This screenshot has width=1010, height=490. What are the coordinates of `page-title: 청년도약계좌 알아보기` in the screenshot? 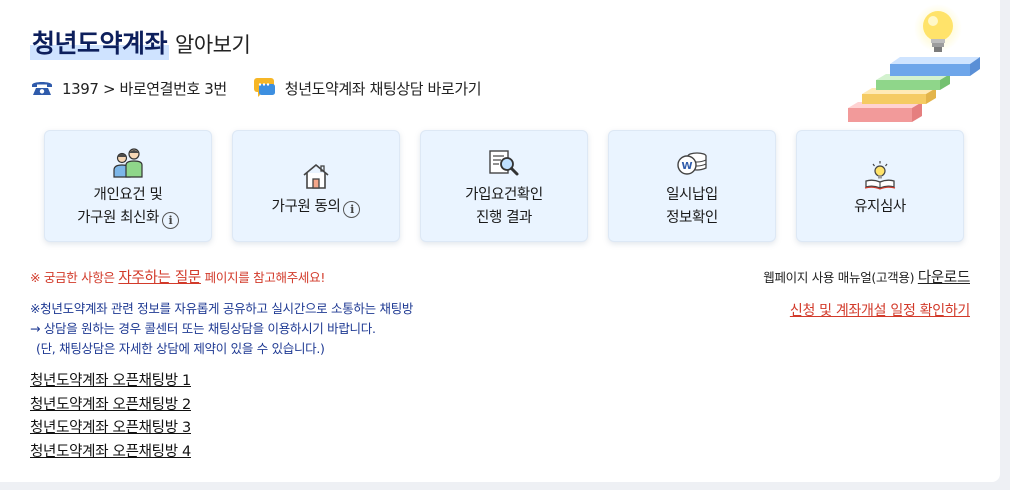 It's located at (140, 42).